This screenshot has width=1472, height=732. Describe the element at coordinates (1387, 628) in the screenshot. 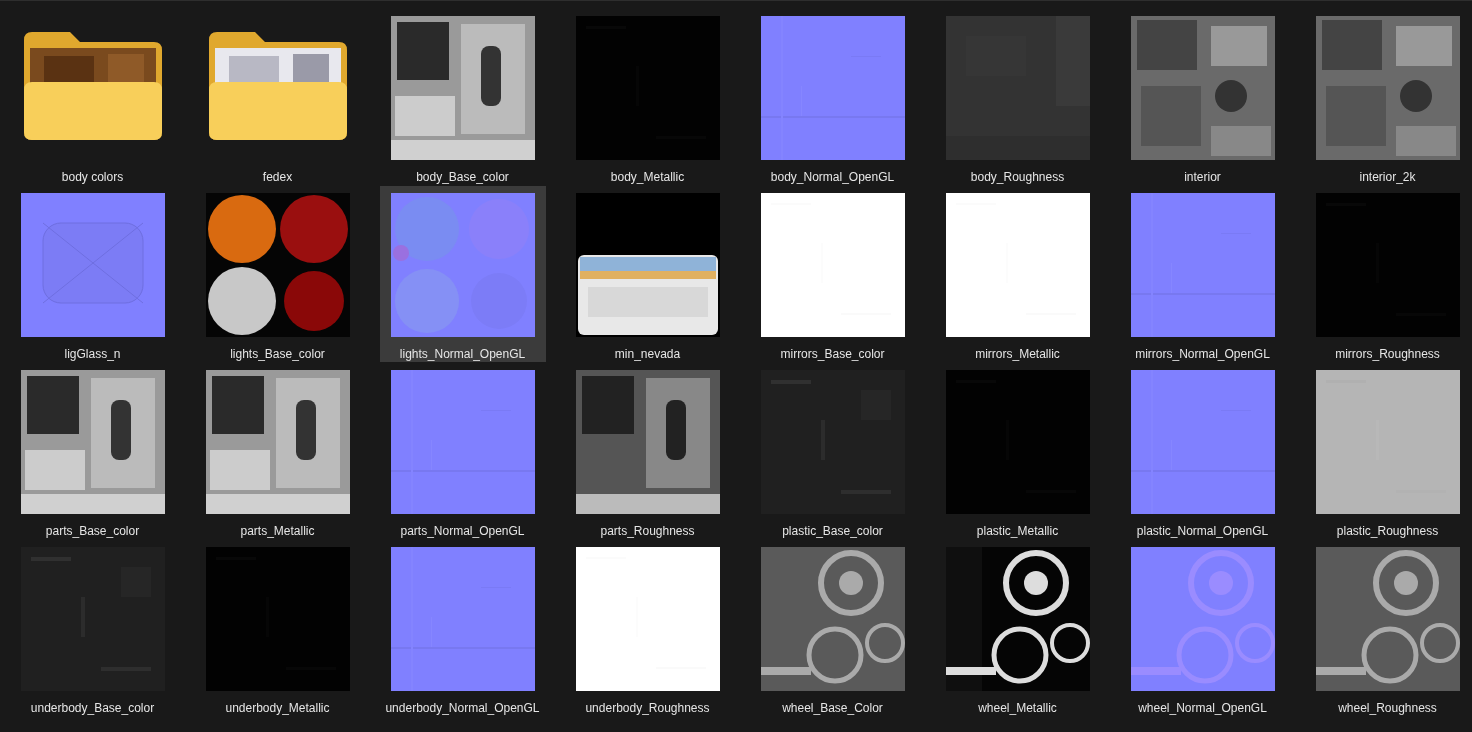

I see `file-item: wheel_Roughness` at that location.